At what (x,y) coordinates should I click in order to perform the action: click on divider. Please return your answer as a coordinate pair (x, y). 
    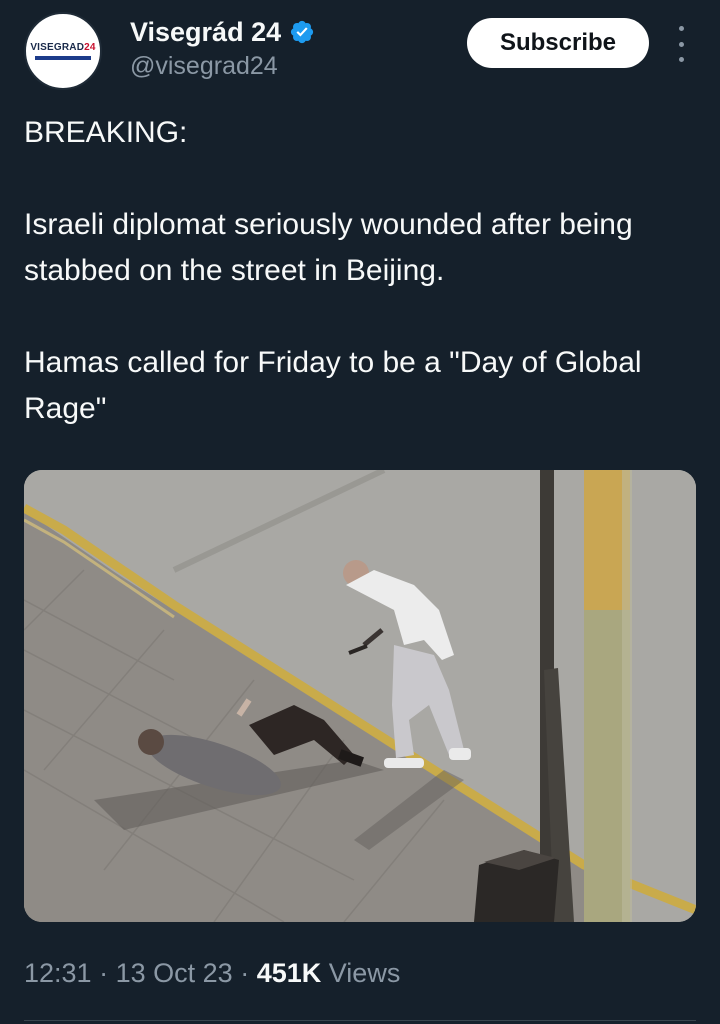
    Looking at the image, I should click on (360, 1020).